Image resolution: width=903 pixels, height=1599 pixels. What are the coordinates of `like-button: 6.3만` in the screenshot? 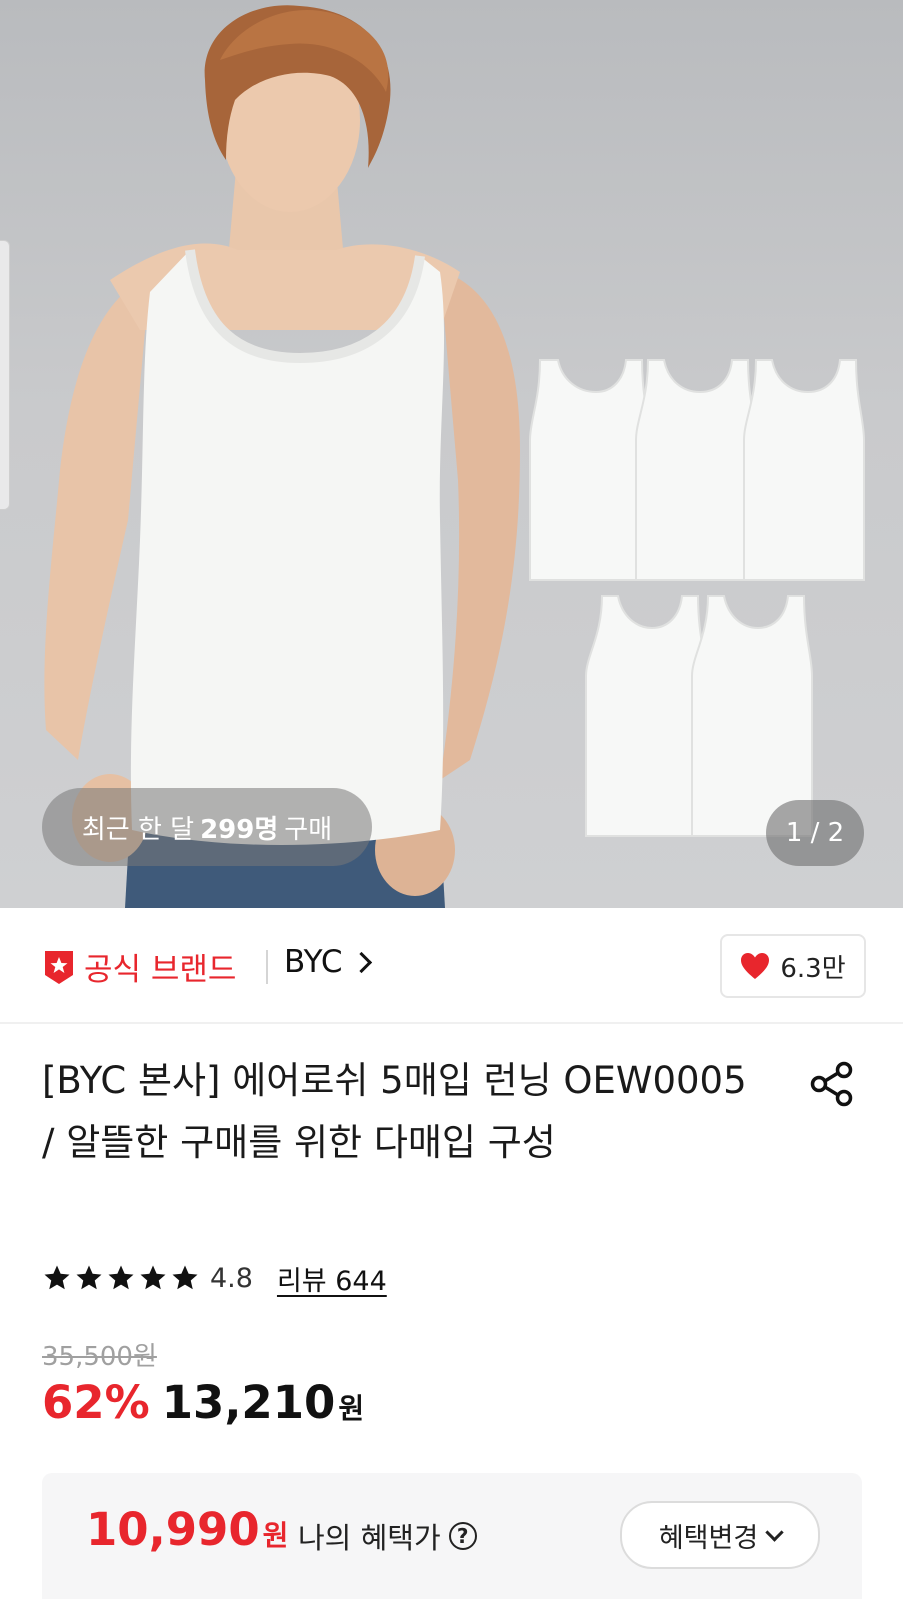 It's located at (793, 966).